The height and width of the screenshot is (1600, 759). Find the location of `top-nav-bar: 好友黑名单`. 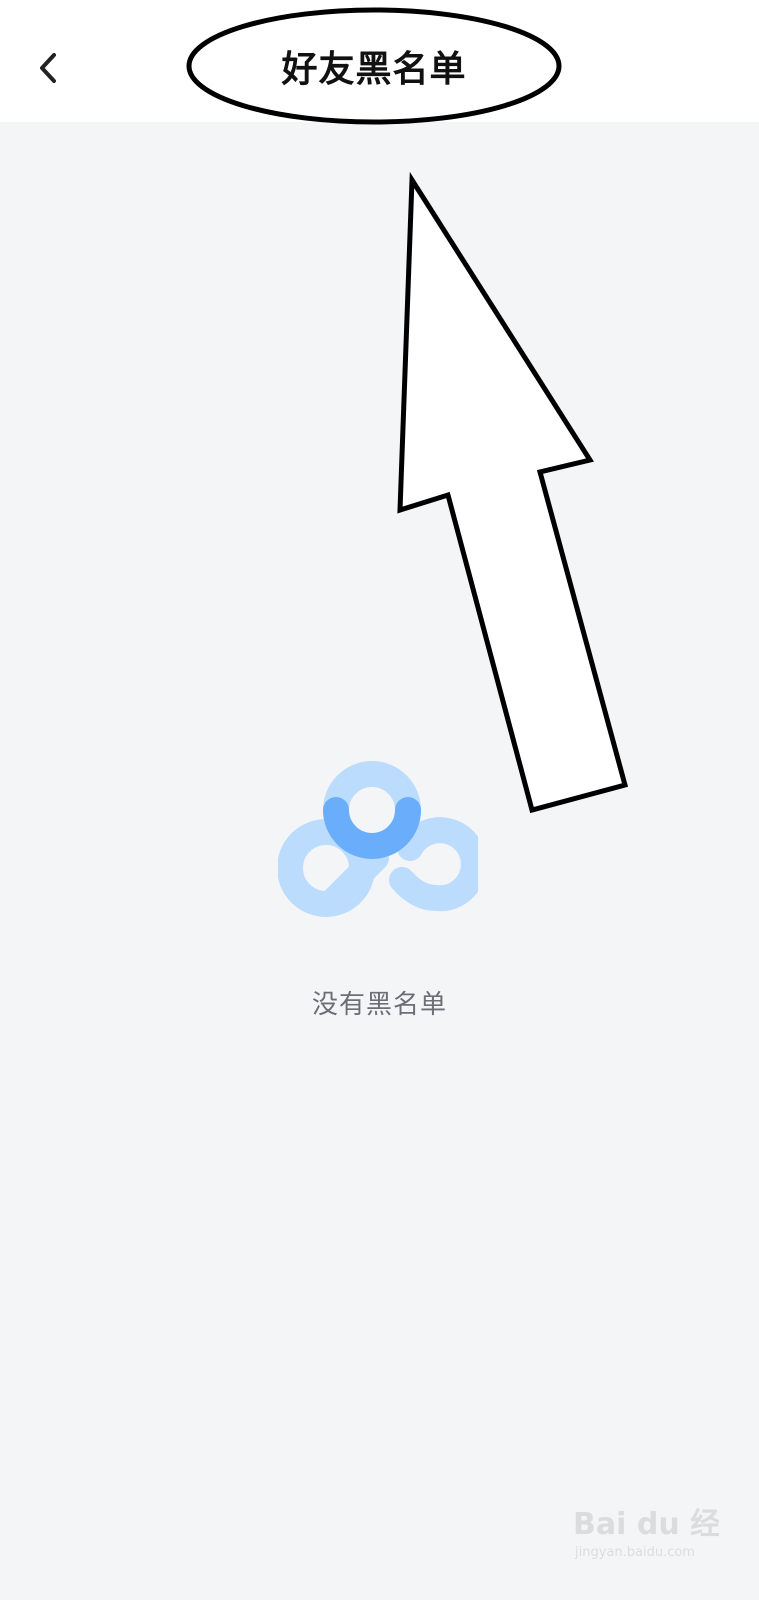

top-nav-bar: 好友黑名单 is located at coordinates (379, 62).